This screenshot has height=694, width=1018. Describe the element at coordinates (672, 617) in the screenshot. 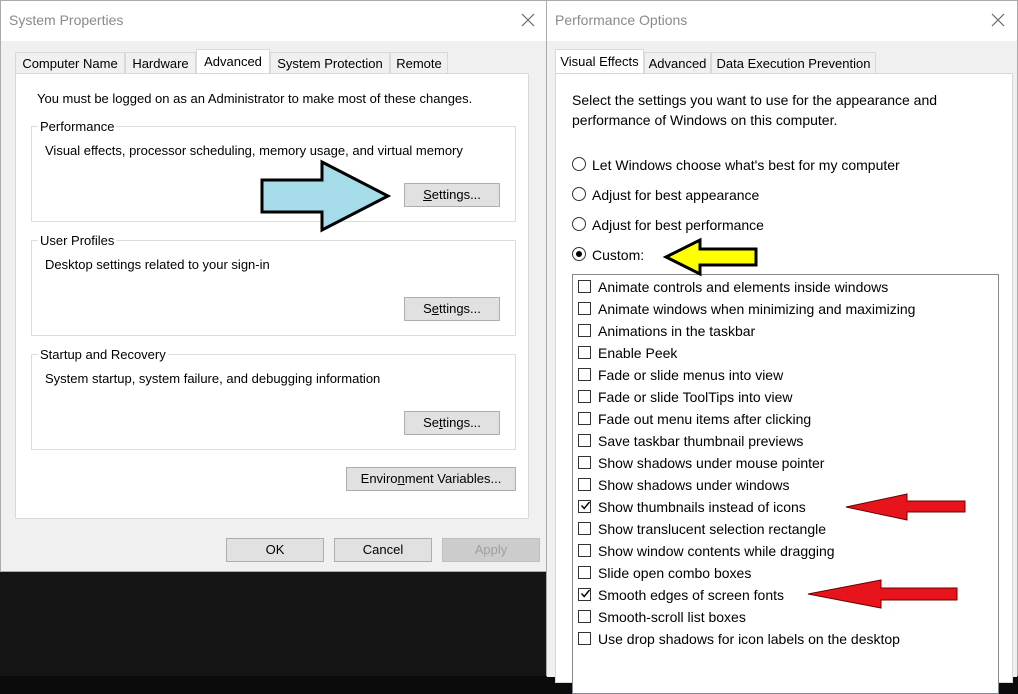

I see `effect-label: Smooth-scroll list boxes` at that location.